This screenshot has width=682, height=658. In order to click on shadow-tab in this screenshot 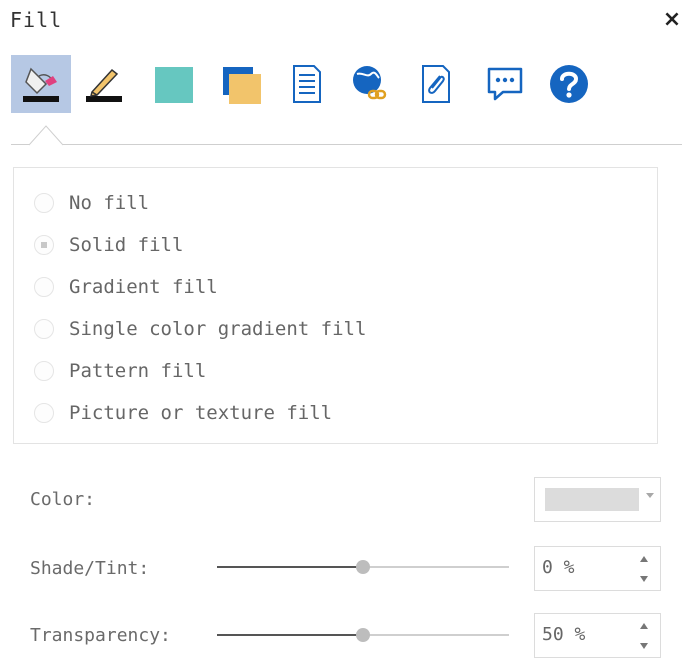, I will do `click(241, 84)`.